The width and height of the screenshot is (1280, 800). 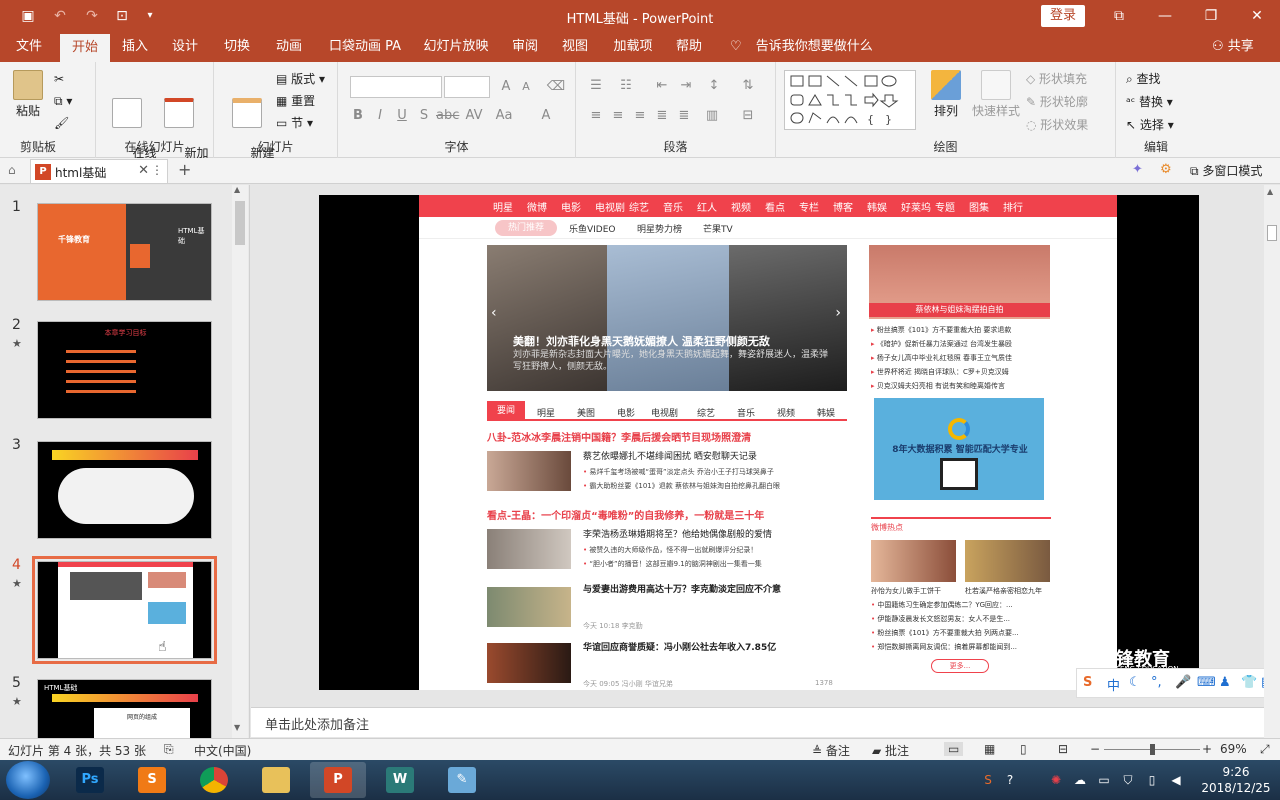 What do you see at coordinates (686, 86) in the screenshot?
I see `increase-indent-icon: ⇥` at bounding box center [686, 86].